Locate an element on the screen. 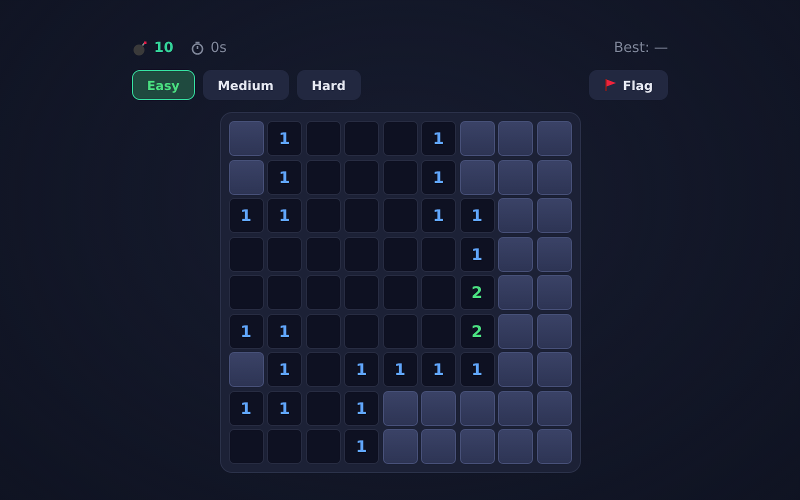  bomb-icon is located at coordinates (140, 48).